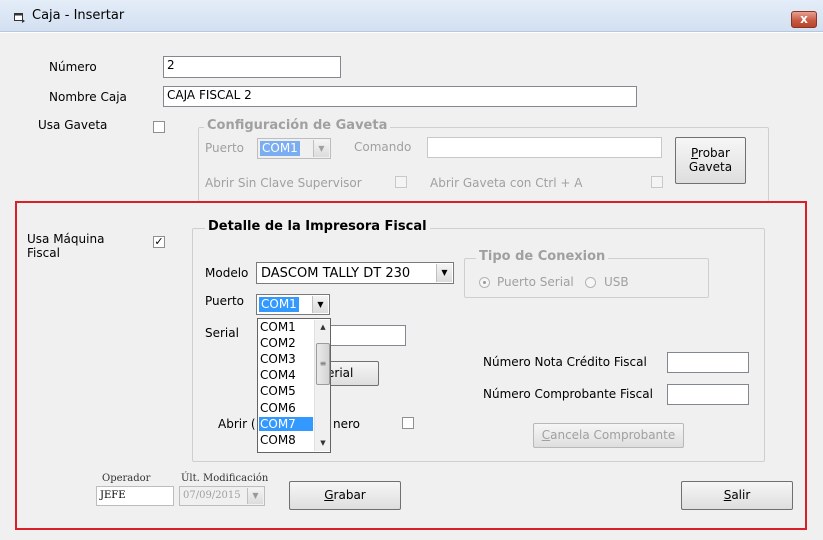 The image size is (823, 540). I want to click on numero-input: 2, so click(252, 67).